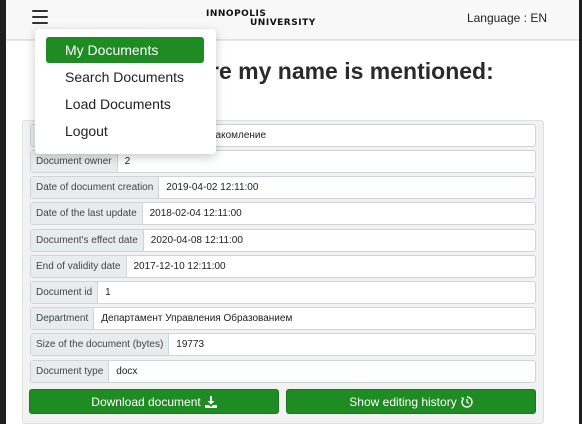  Describe the element at coordinates (197, 318) in the screenshot. I see `doc-row-value: Департамент Управления Образованием` at that location.